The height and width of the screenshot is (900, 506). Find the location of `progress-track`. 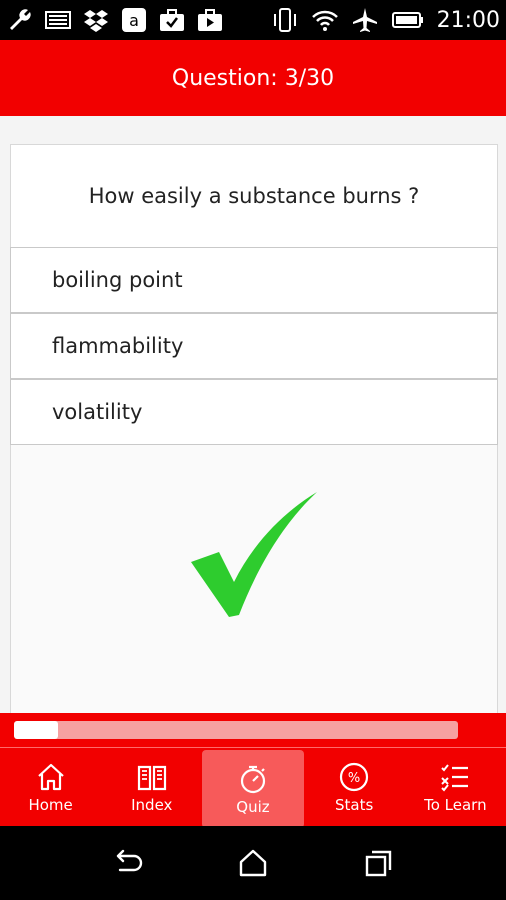

progress-track is located at coordinates (236, 730).